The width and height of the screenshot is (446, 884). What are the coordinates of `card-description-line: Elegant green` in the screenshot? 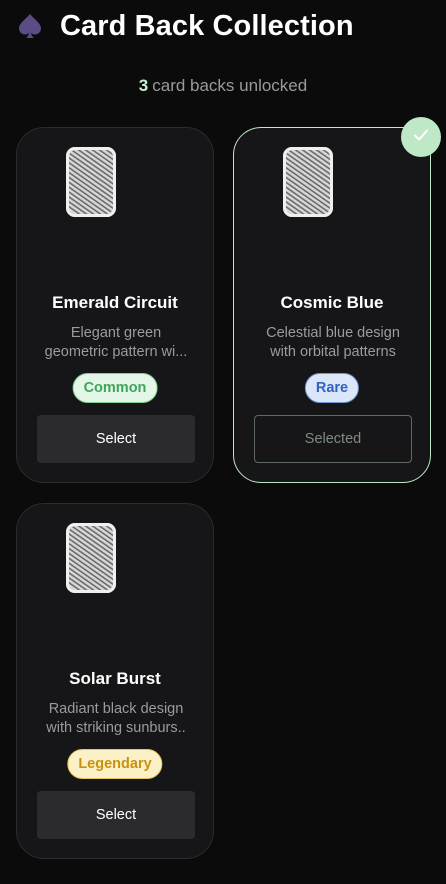 It's located at (116, 333).